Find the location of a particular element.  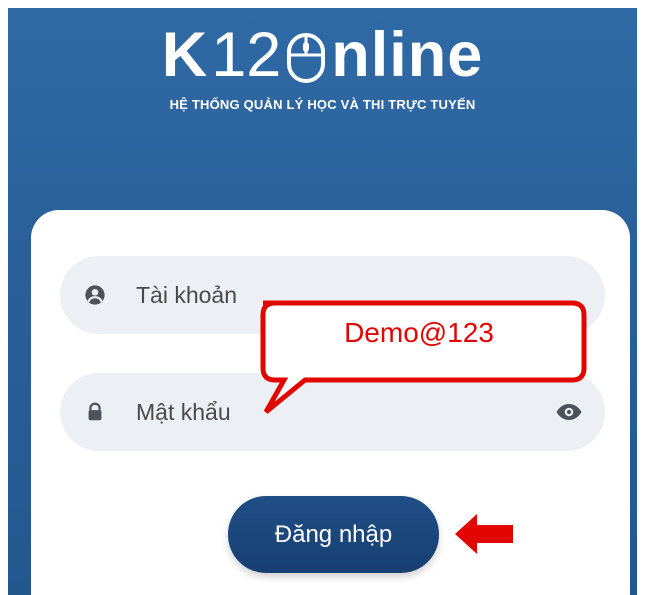

lock-icon is located at coordinates (95, 411).